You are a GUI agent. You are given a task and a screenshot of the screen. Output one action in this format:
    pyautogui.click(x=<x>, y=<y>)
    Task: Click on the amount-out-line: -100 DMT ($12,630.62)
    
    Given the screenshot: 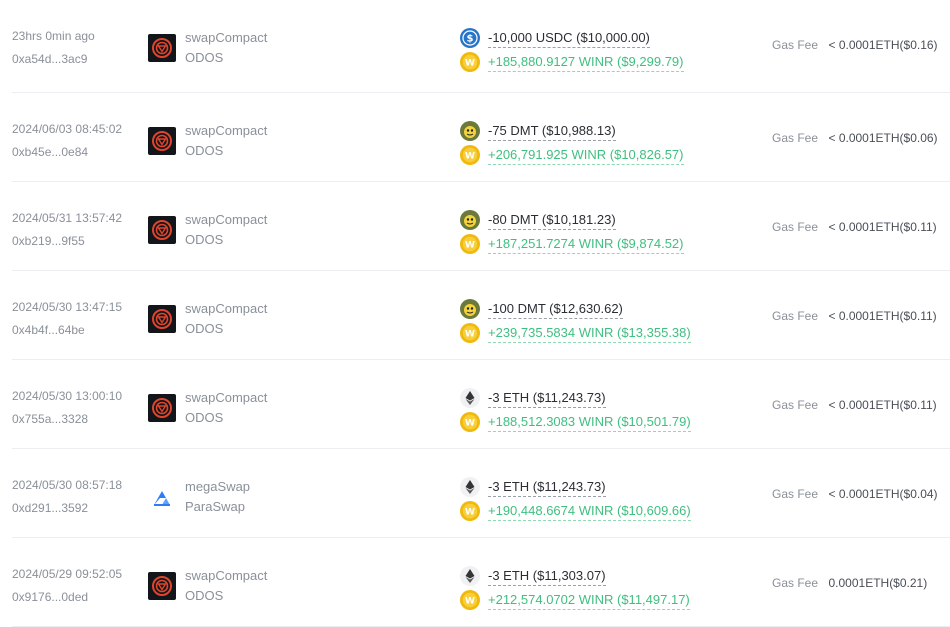 What is the action you would take?
    pyautogui.click(x=620, y=309)
    